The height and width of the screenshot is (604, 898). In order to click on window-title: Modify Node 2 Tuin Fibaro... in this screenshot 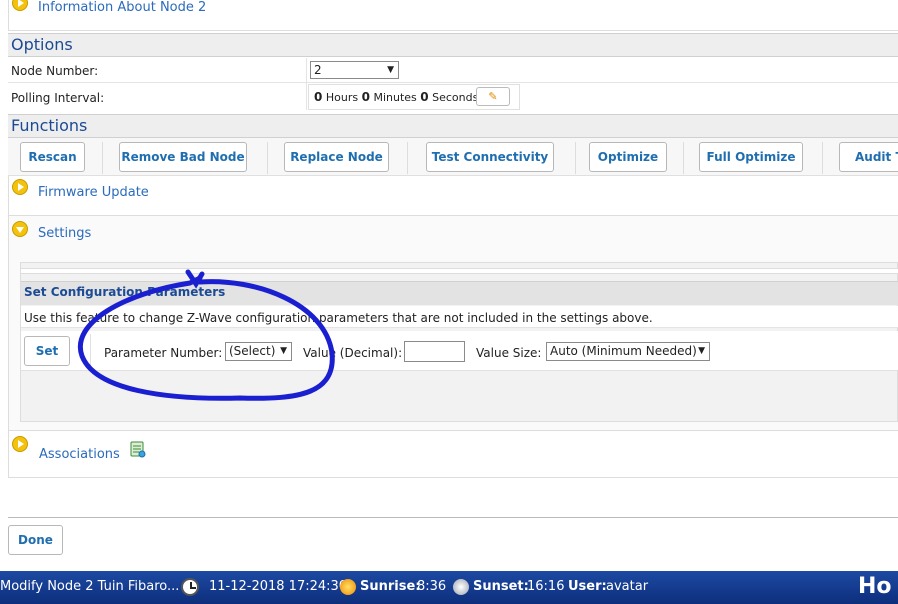, I will do `click(89, 586)`.